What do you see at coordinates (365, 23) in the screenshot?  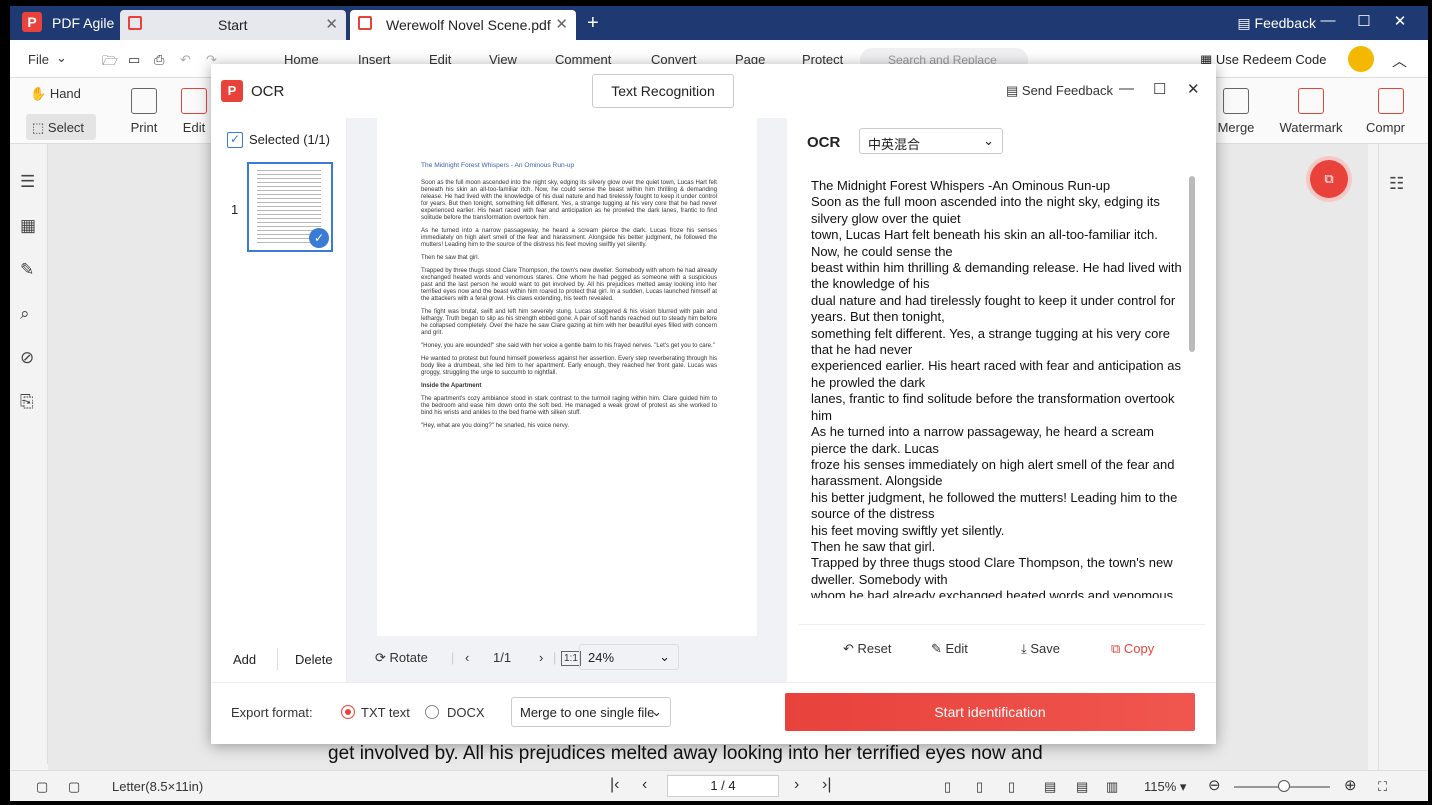 I see `pdf-file-icon` at bounding box center [365, 23].